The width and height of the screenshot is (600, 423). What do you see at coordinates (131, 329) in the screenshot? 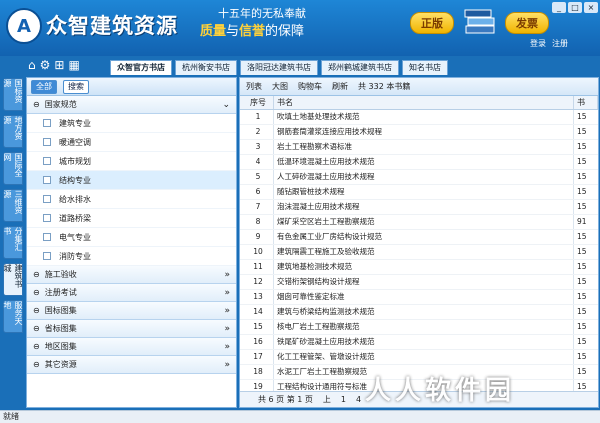
I see `category-group: ⊖ 省标图集 »` at bounding box center [131, 329].